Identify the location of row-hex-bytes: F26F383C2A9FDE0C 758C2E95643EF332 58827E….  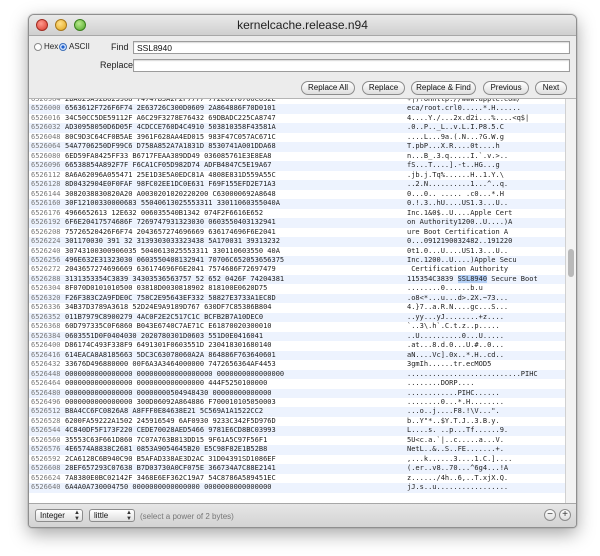
(233, 298).